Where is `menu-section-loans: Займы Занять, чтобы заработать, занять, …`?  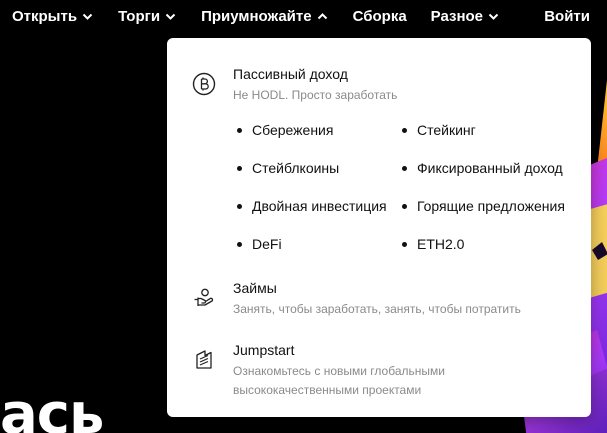
menu-section-loans: Займы Занять, чтобы заработать, занять, … is located at coordinates (356, 298).